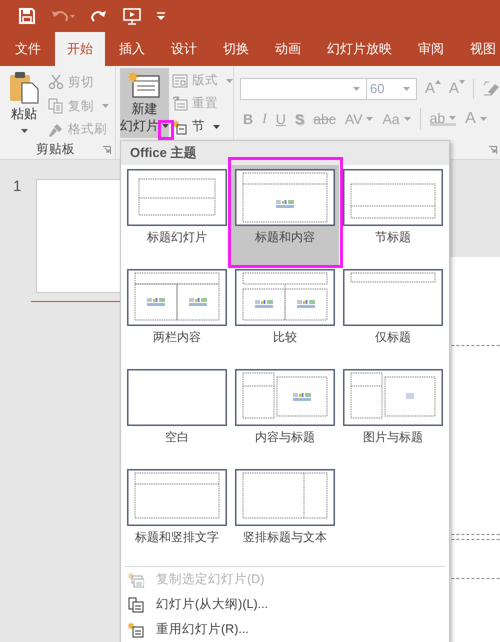 Image resolution: width=500 pixels, height=642 pixels. I want to click on section-icon, so click(180, 126).